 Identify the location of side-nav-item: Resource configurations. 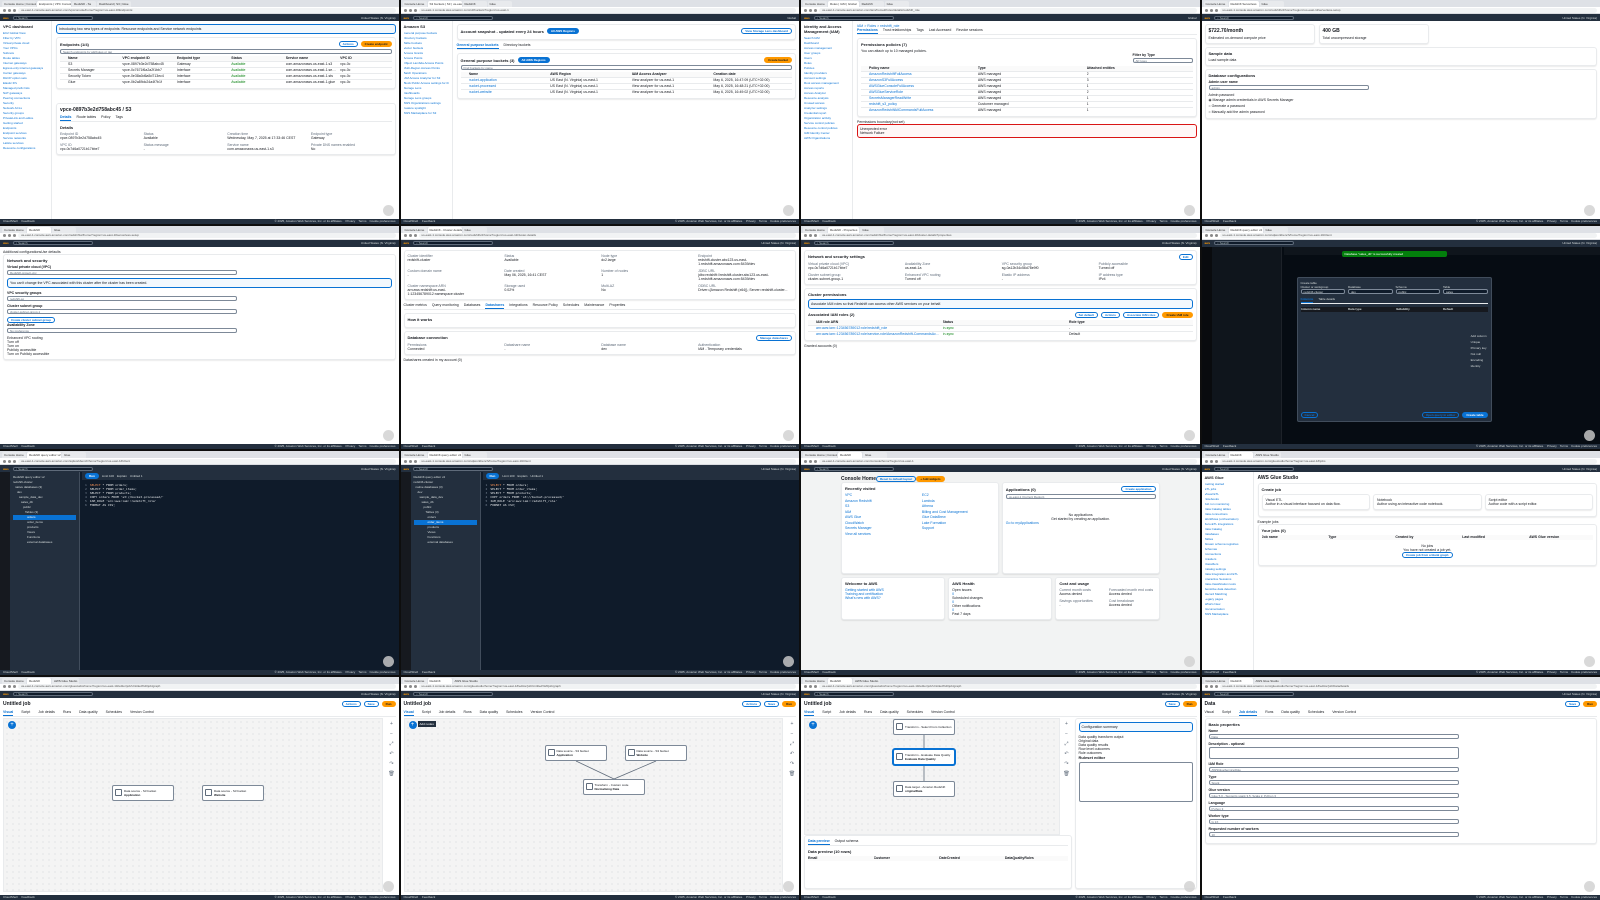
(25, 148).